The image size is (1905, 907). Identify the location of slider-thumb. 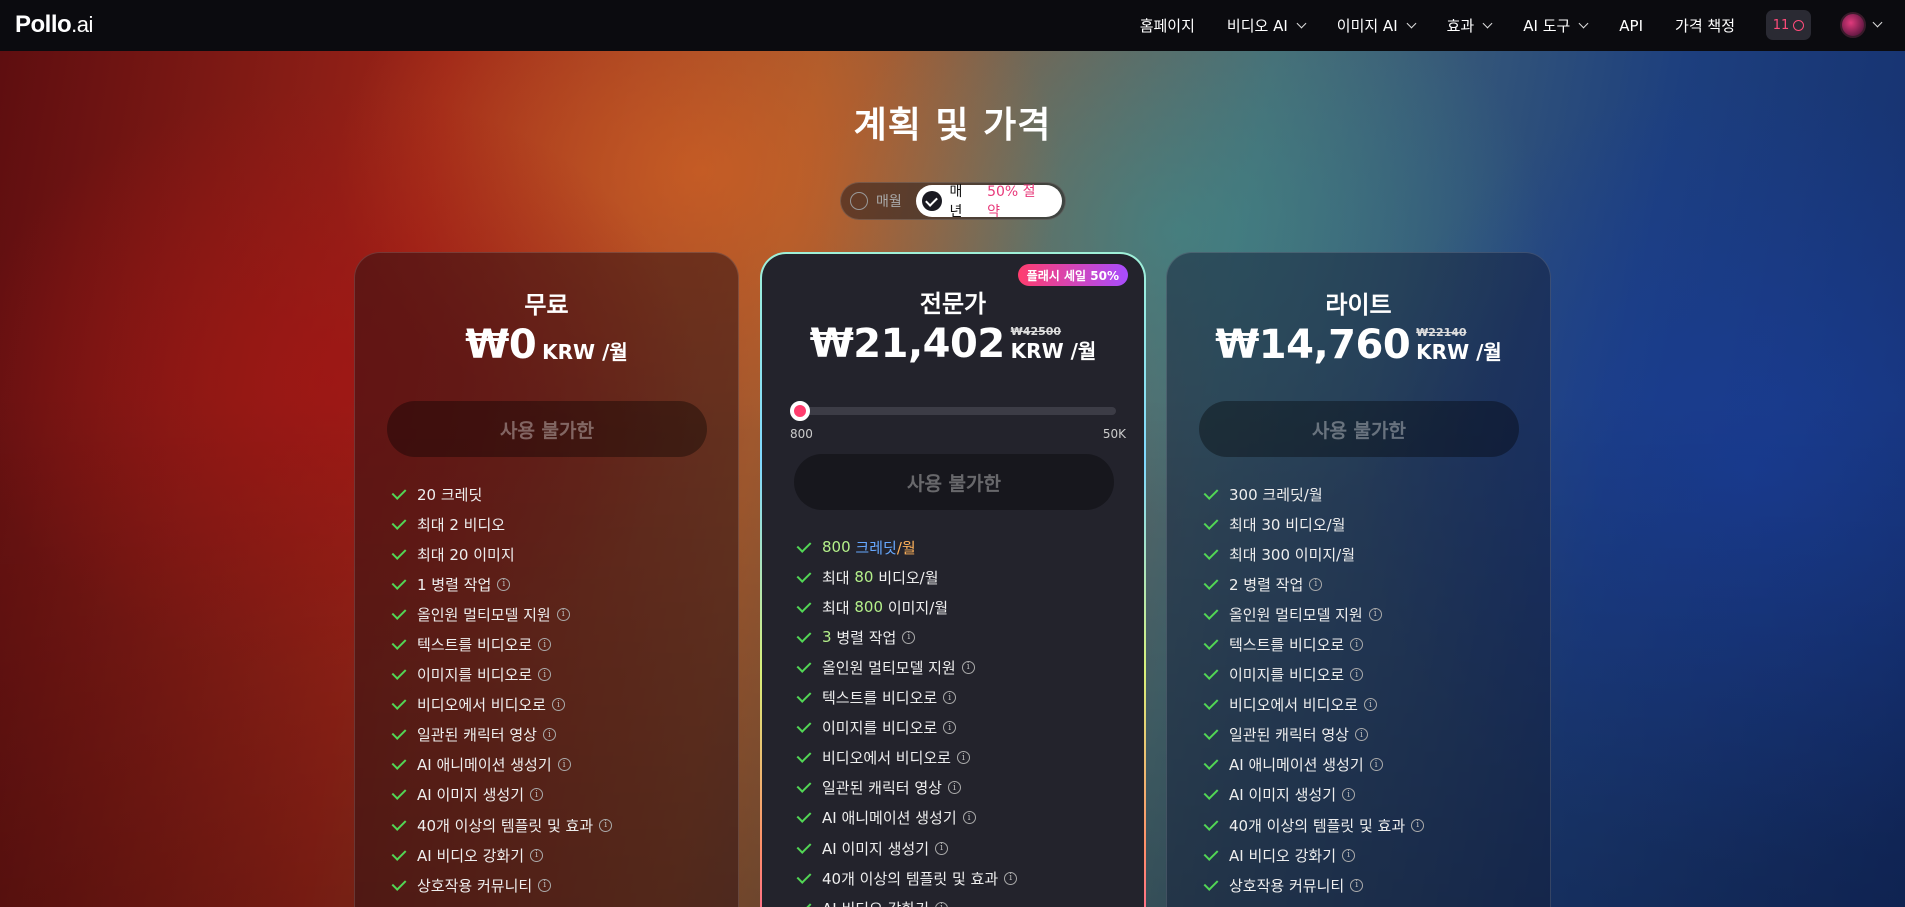
(800, 411).